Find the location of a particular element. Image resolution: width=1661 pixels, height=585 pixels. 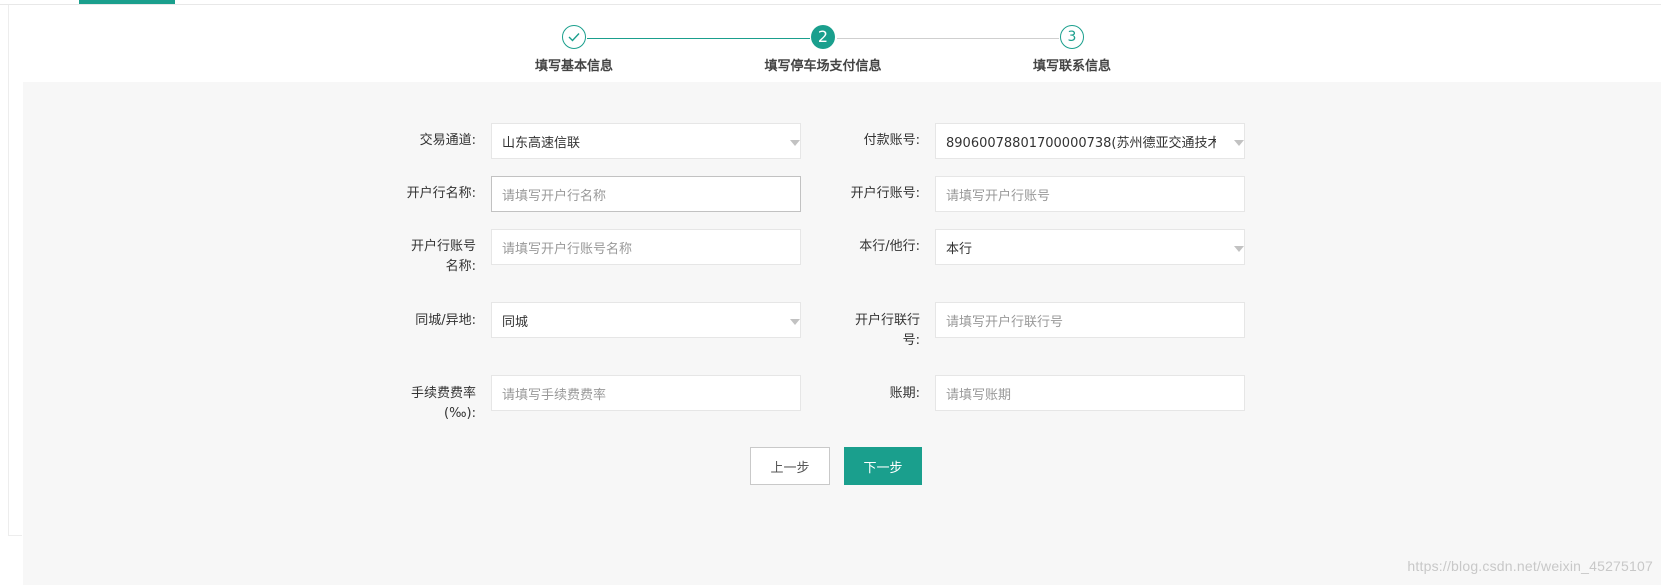

step-progress: 填写基本信息 2 填写停车场支付信息 3 填写联系信息 is located at coordinates (830, 41).